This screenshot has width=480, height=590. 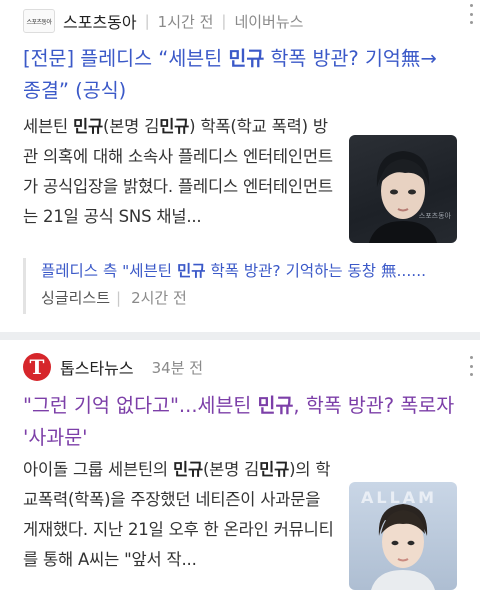 What do you see at coordinates (243, 75) in the screenshot?
I see `headline-link: [전문] 플레디스 “세븐틴 민규 학폭 방관? 기억無→종결” (공식)` at bounding box center [243, 75].